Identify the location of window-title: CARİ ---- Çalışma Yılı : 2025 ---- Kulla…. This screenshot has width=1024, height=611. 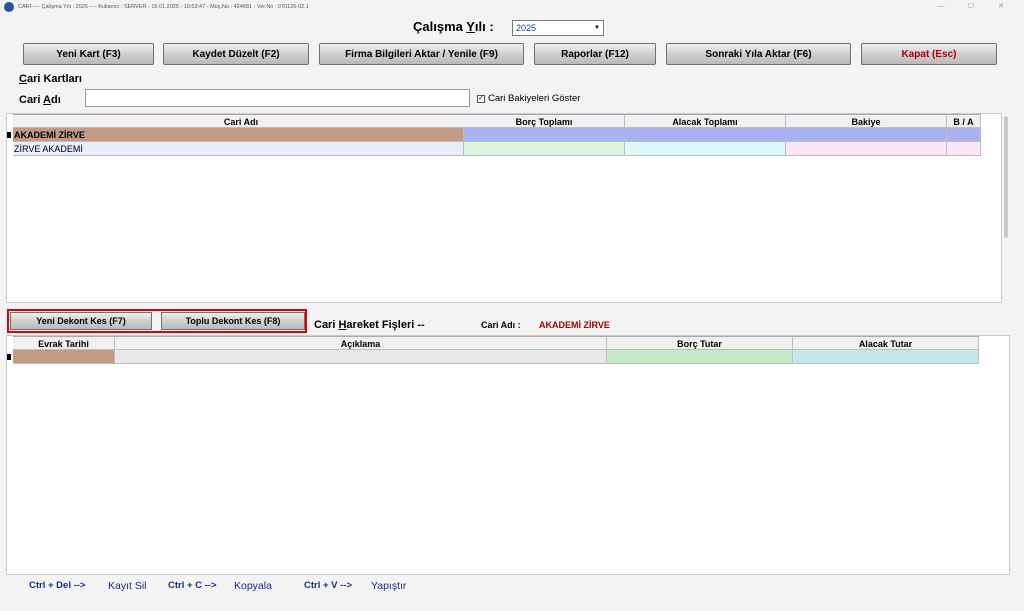
(163, 7).